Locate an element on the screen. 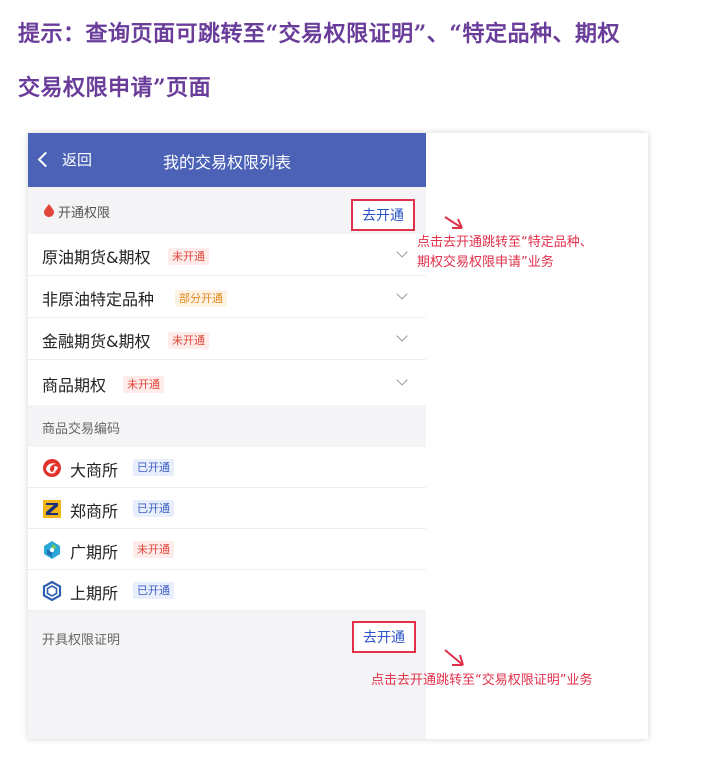 This screenshot has height=775, width=720. status-badge: 部分开通 is located at coordinates (201, 298).